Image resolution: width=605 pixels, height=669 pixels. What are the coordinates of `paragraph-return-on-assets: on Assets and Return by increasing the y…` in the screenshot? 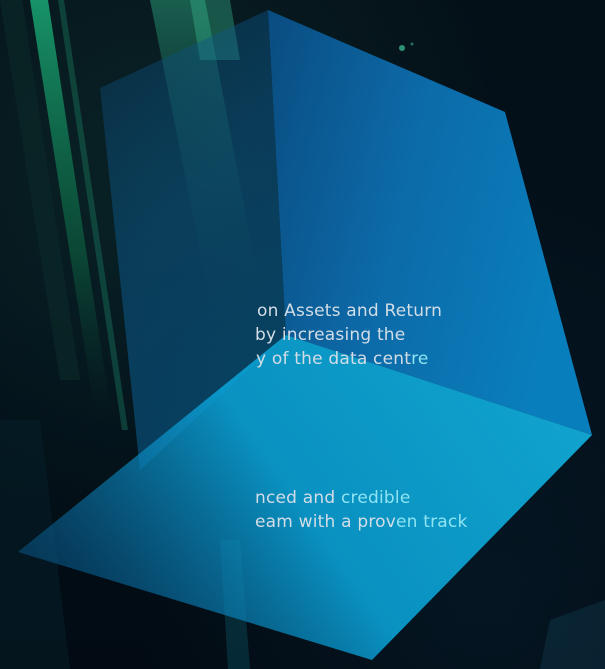 It's located at (221, 335).